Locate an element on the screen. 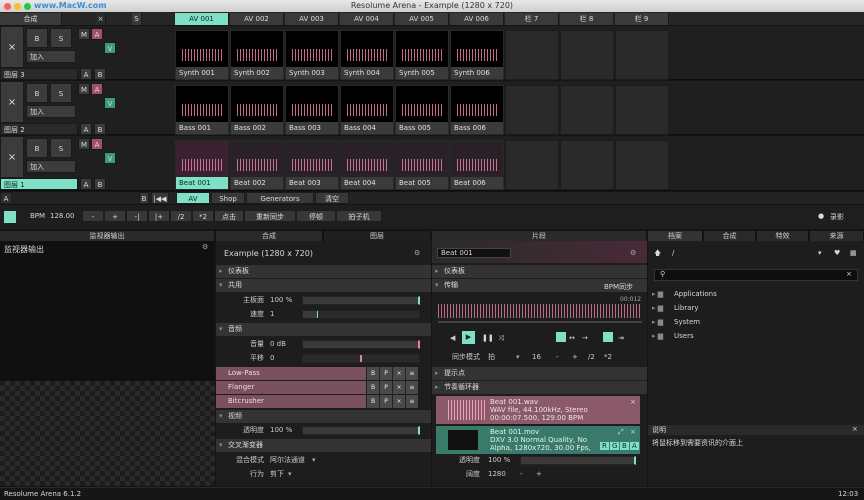 This screenshot has height=500, width=864. beats-double-button: *2 is located at coordinates (608, 357).